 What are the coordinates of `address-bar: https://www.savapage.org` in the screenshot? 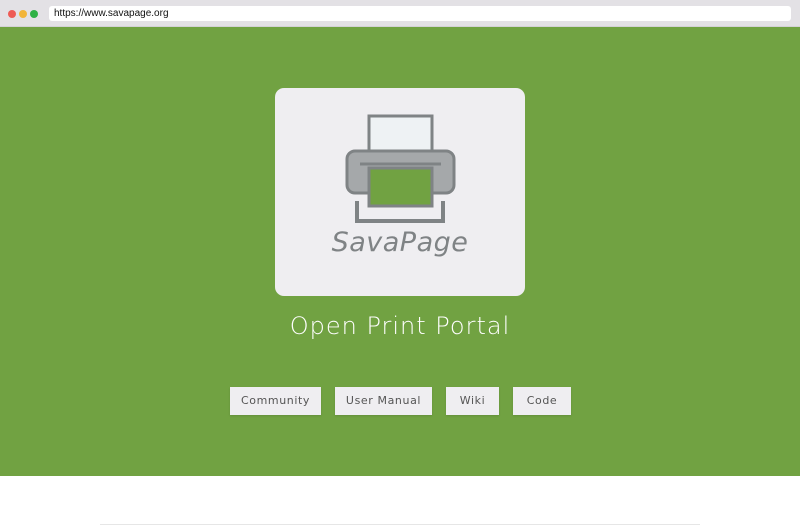 It's located at (420, 13).